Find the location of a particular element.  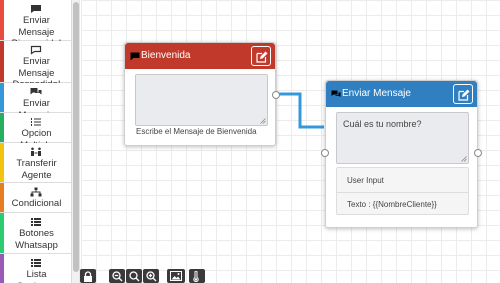

zoom-reset-icon is located at coordinates (134, 276).